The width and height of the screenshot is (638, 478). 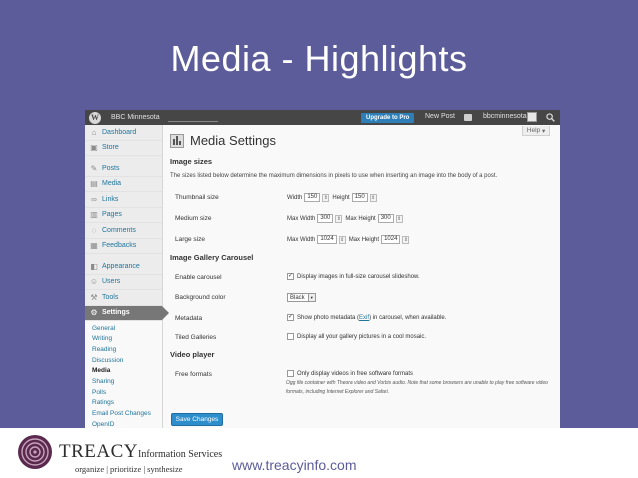 I want to click on sidebar-item-posts: ✎ Posts, so click(x=123, y=169).